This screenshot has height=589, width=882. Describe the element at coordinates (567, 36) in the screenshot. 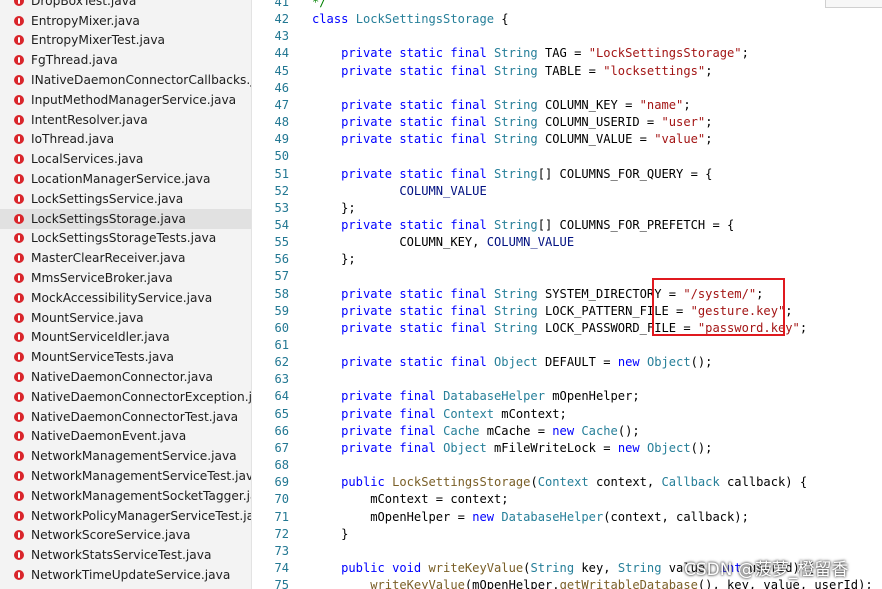

I see `code-line: 43` at that location.